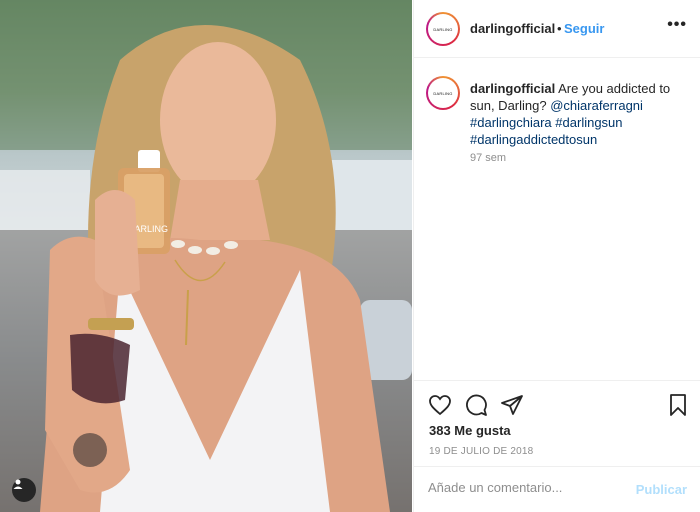 The width and height of the screenshot is (700, 512). Describe the element at coordinates (596, 105) in the screenshot. I see `mention-link: @chiaraferragni` at that location.